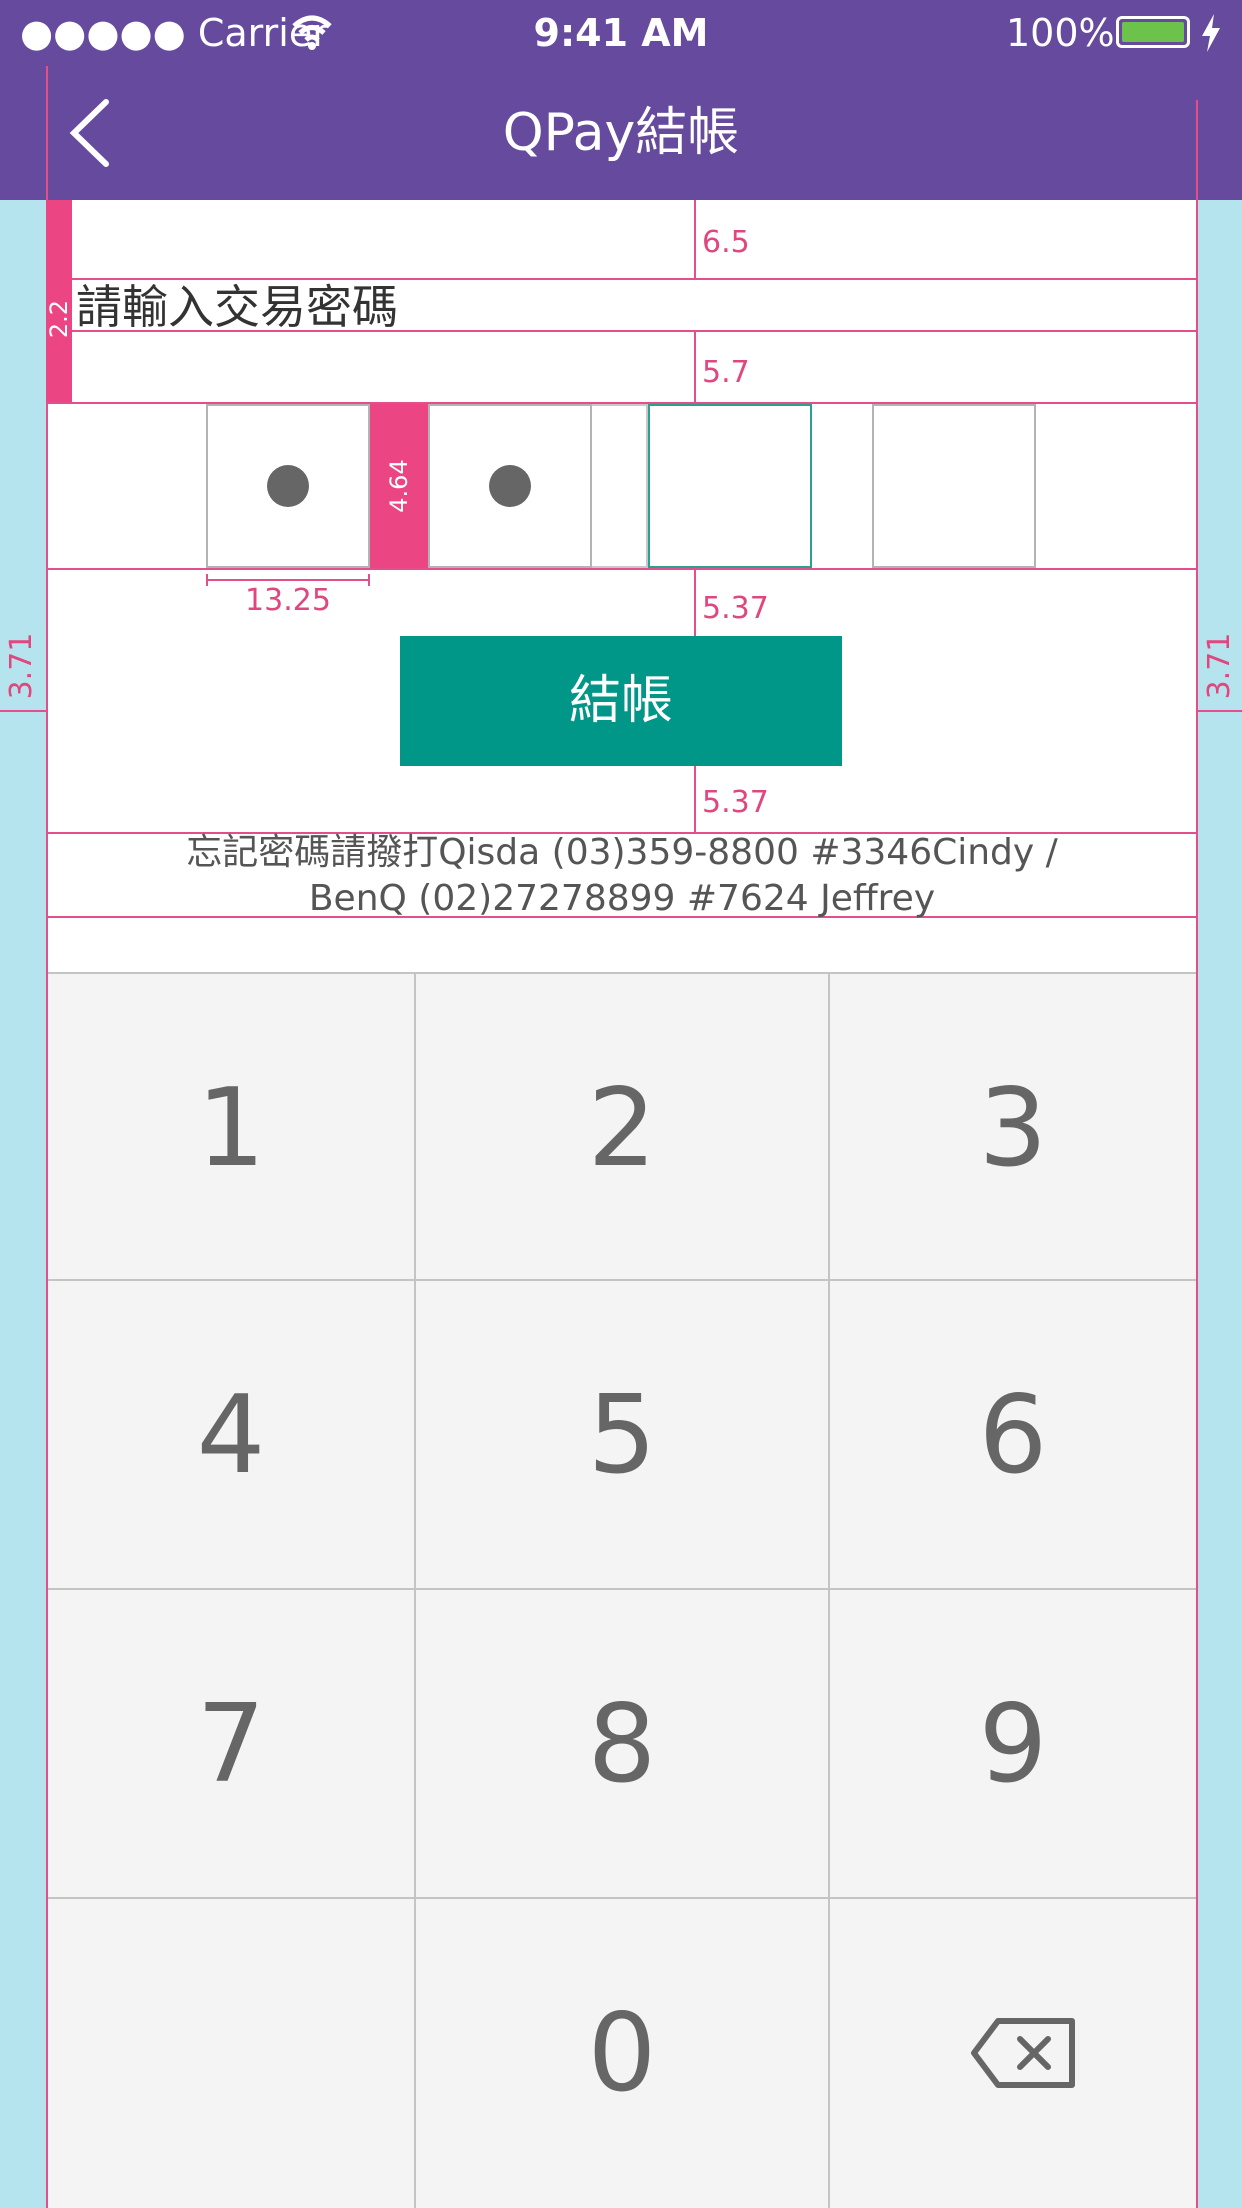 This screenshot has height=2208, width=1242. I want to click on key-6: 6, so click(1013, 1435).